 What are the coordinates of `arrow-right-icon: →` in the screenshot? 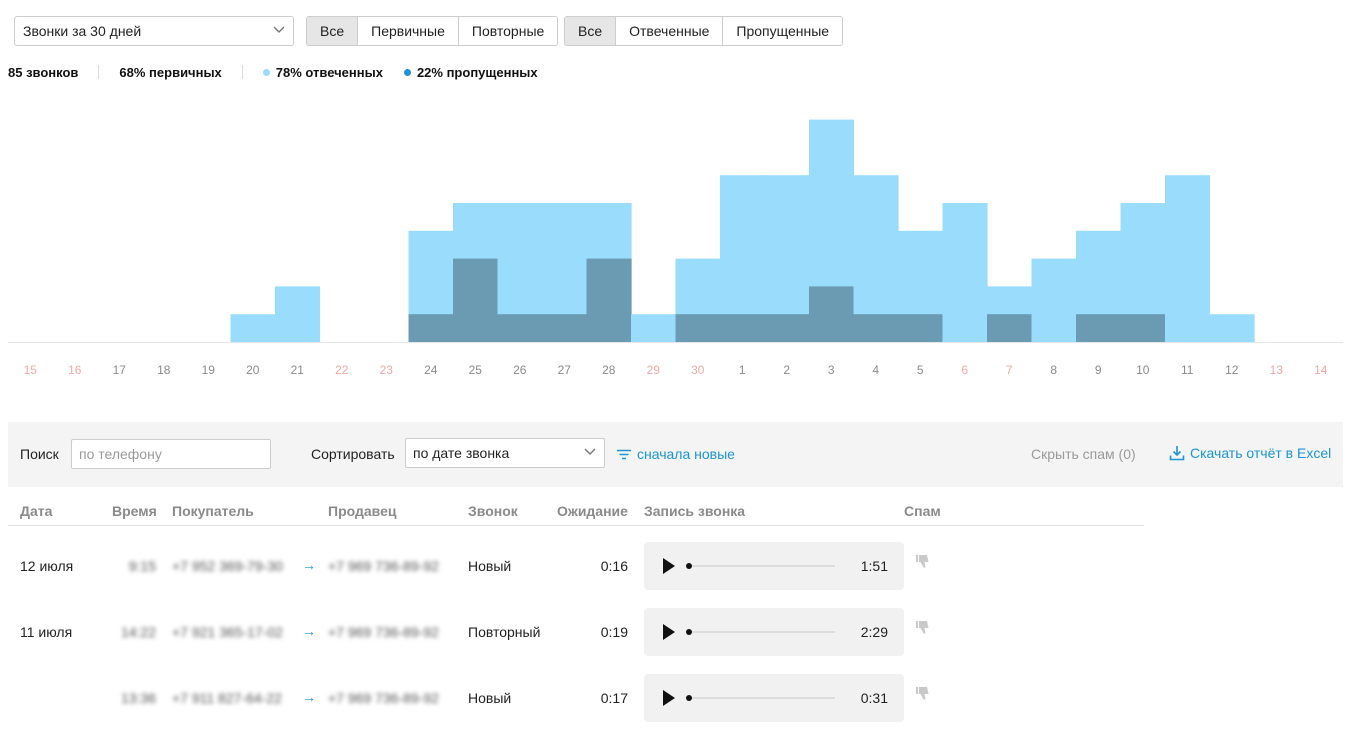 It's located at (309, 565).